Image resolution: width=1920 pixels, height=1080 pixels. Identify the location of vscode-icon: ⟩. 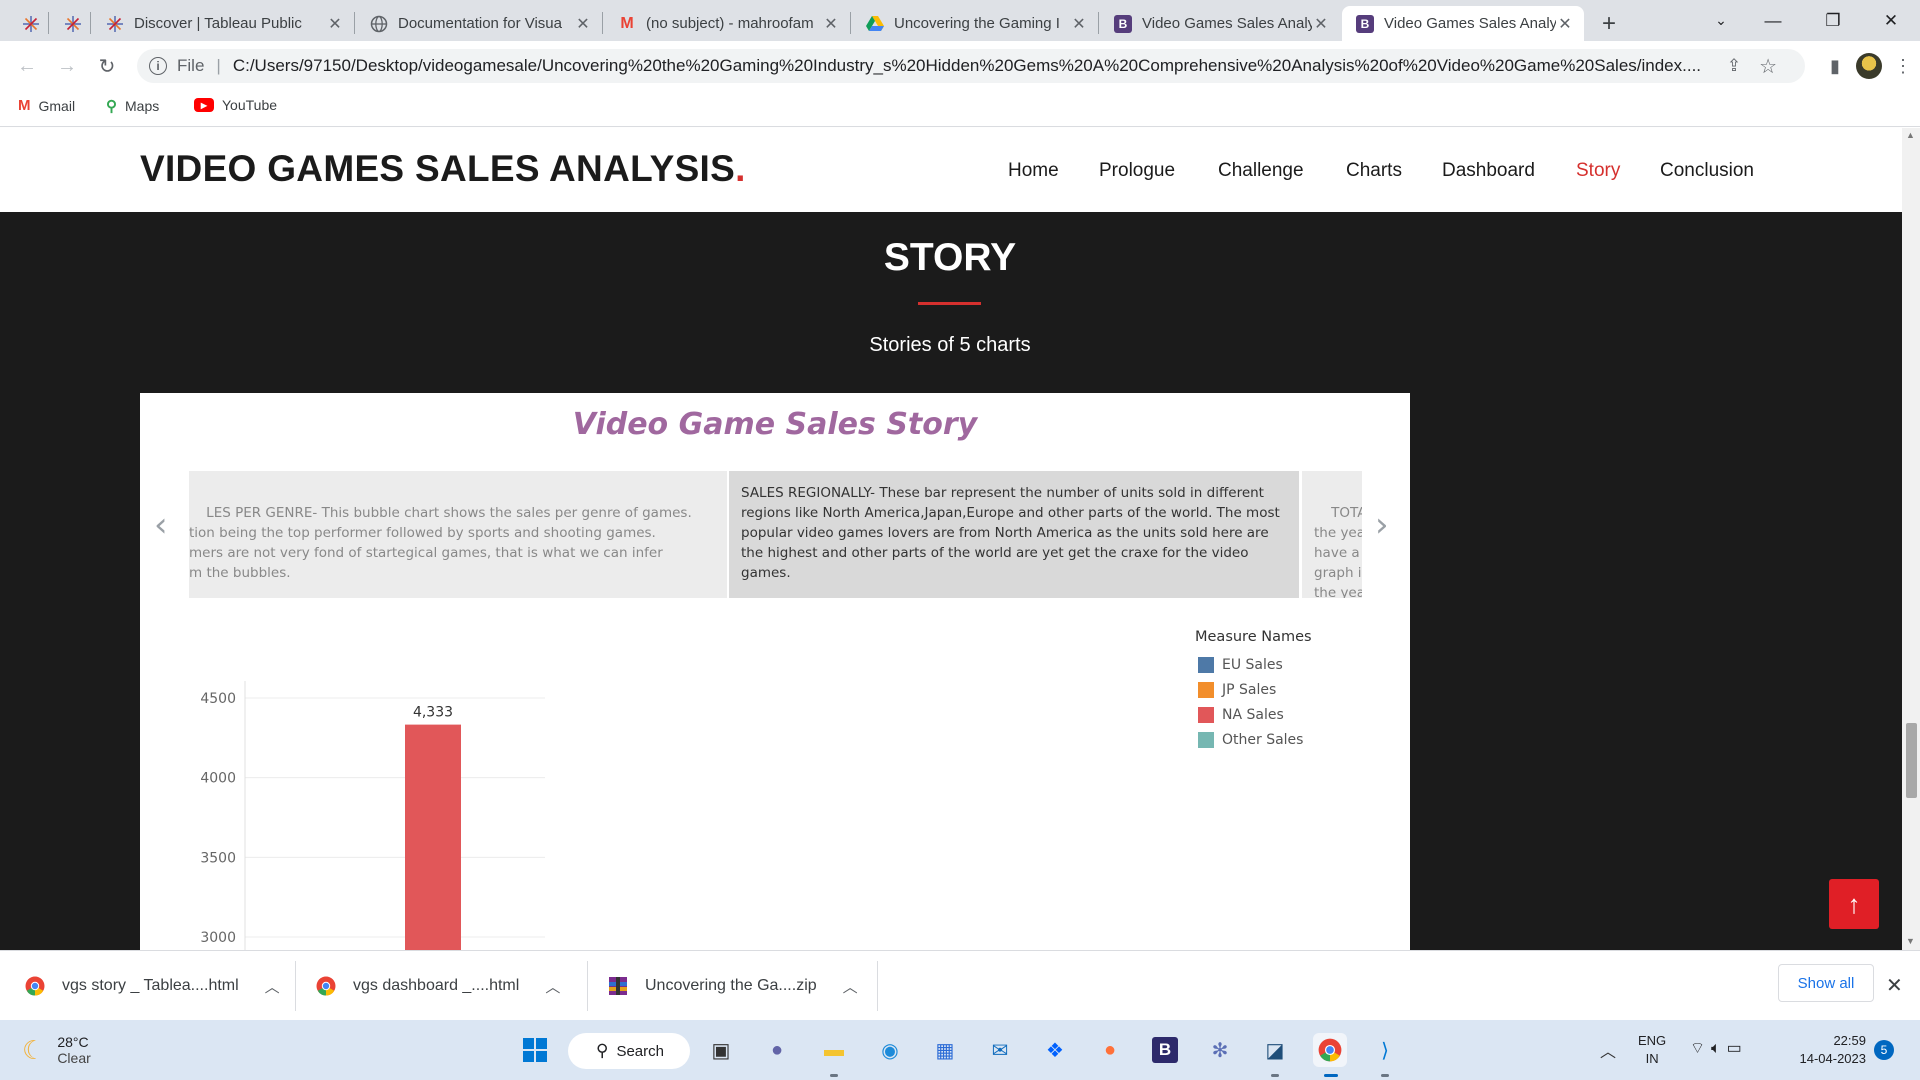
(1385, 1050).